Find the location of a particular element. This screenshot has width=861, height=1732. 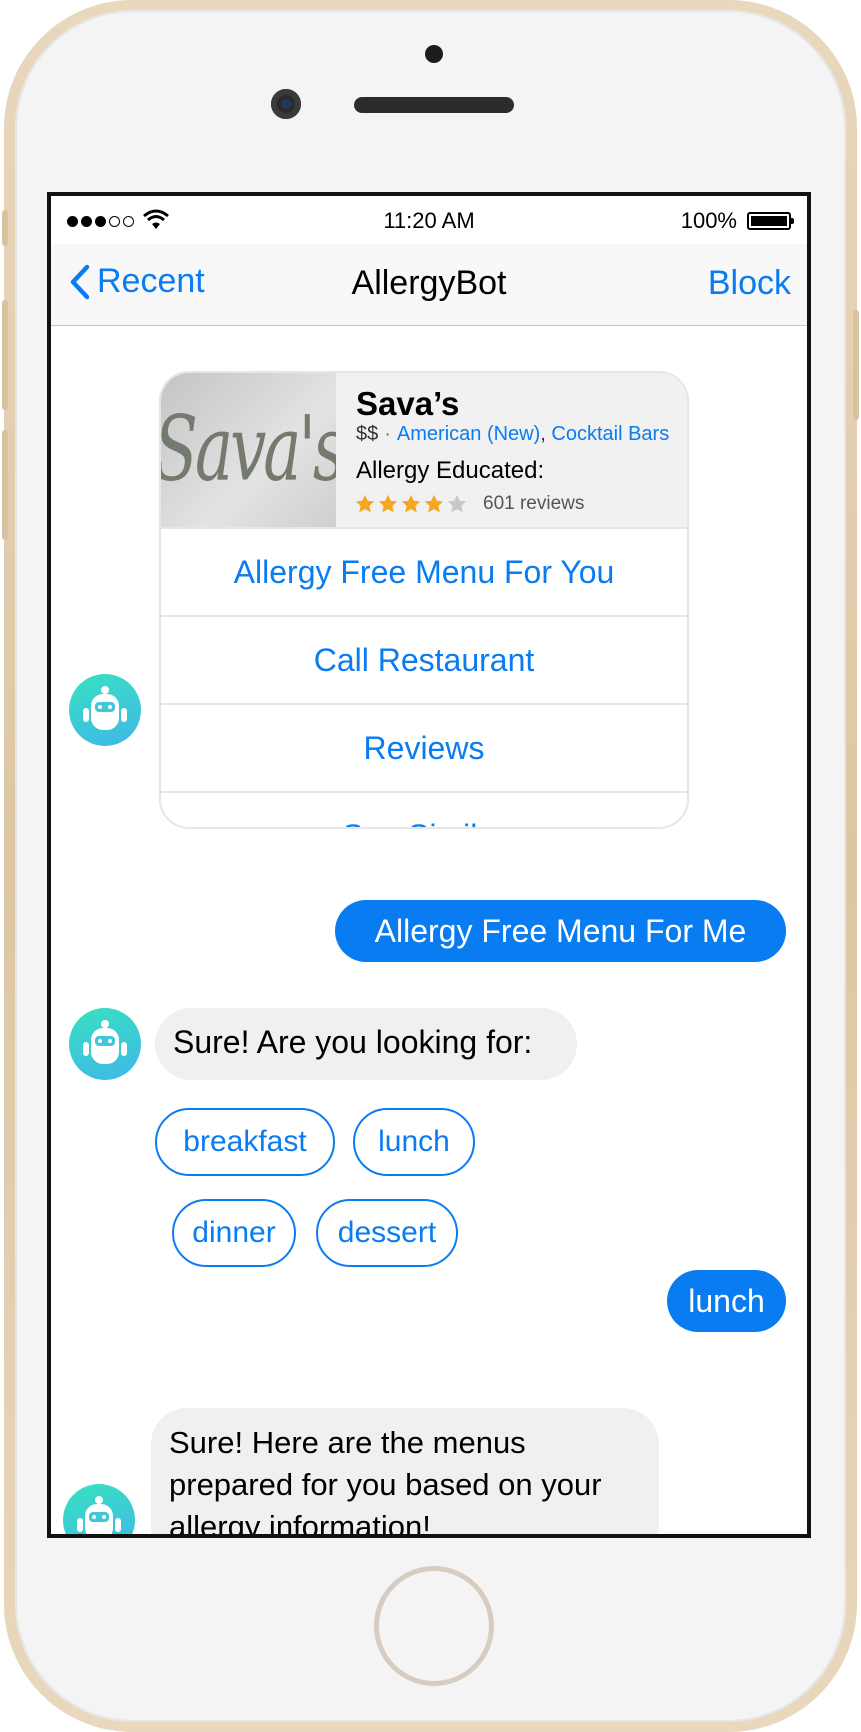

user-message-bubble: Allergy Free Menu For Me is located at coordinates (560, 931).